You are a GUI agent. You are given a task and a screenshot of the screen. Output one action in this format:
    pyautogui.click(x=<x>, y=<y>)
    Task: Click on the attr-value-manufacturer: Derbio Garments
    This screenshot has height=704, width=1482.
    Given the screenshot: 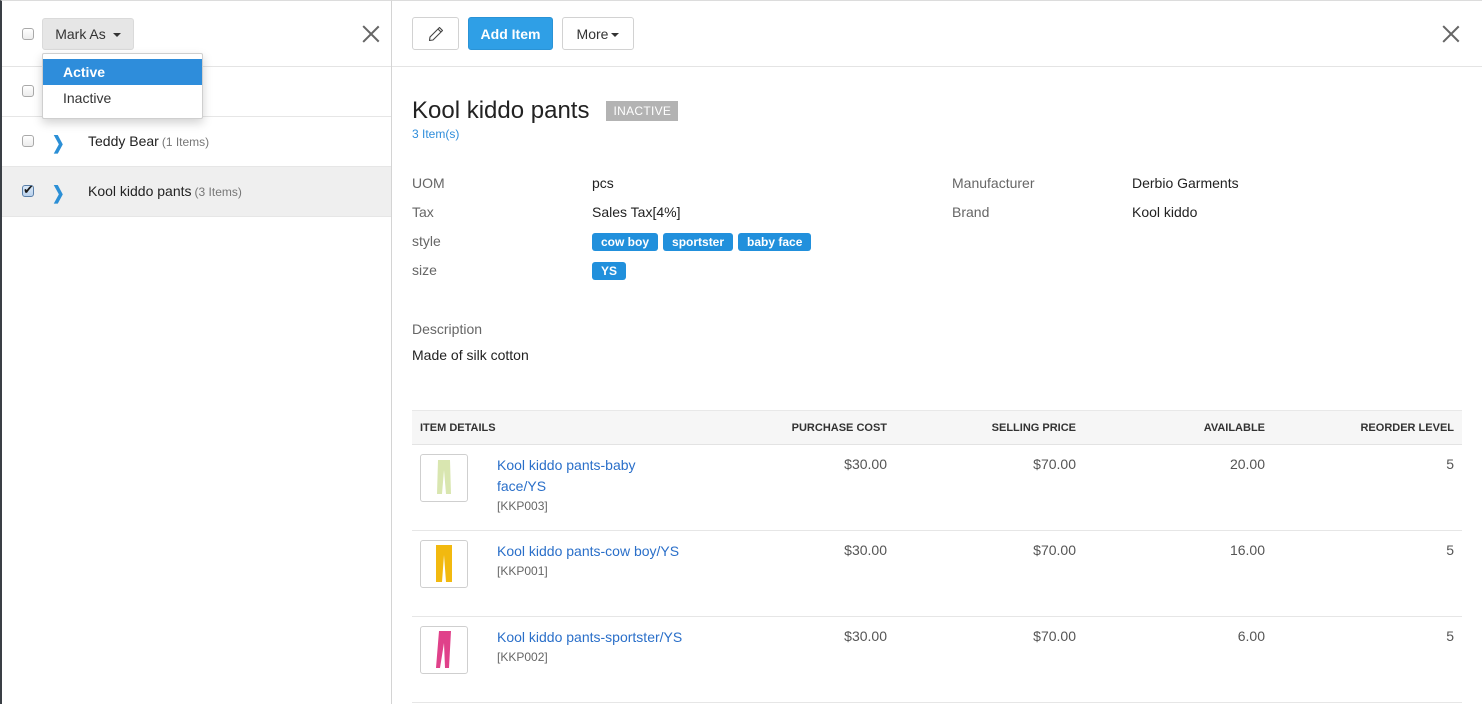 What is the action you would take?
    pyautogui.click(x=1185, y=183)
    